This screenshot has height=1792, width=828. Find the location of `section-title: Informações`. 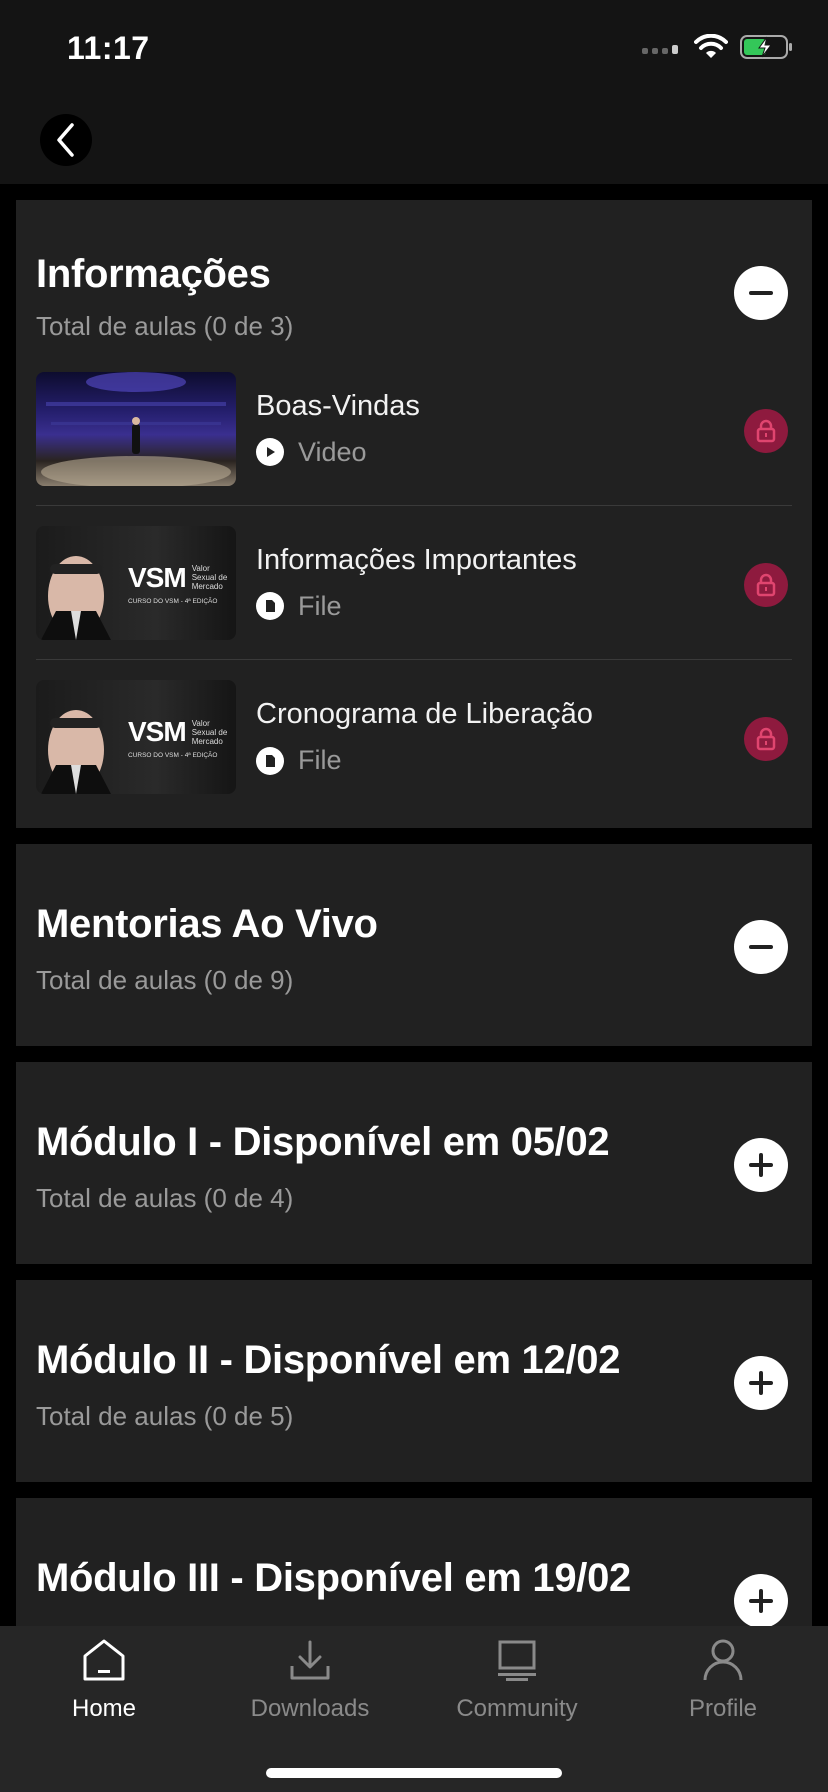

section-title: Informações is located at coordinates (153, 274).